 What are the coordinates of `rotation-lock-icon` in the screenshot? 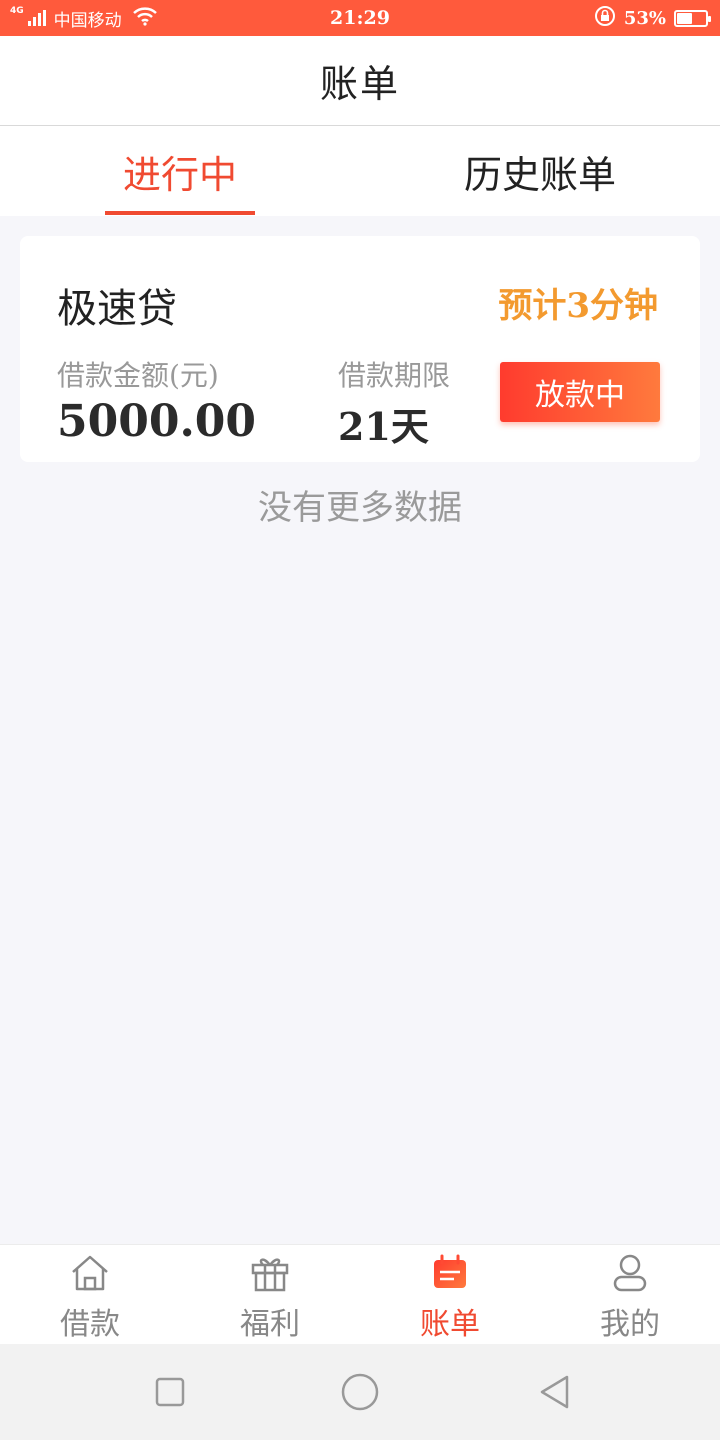 It's located at (605, 18).